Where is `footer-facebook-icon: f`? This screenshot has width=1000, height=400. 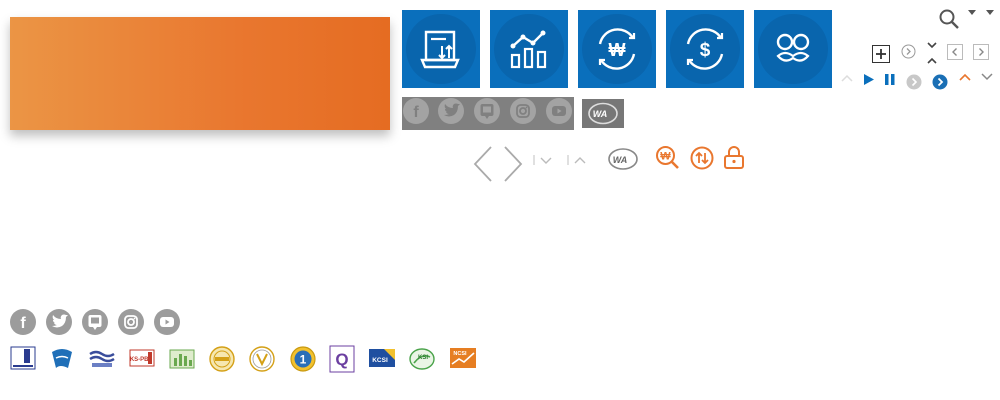 footer-facebook-icon: f is located at coordinates (23, 322).